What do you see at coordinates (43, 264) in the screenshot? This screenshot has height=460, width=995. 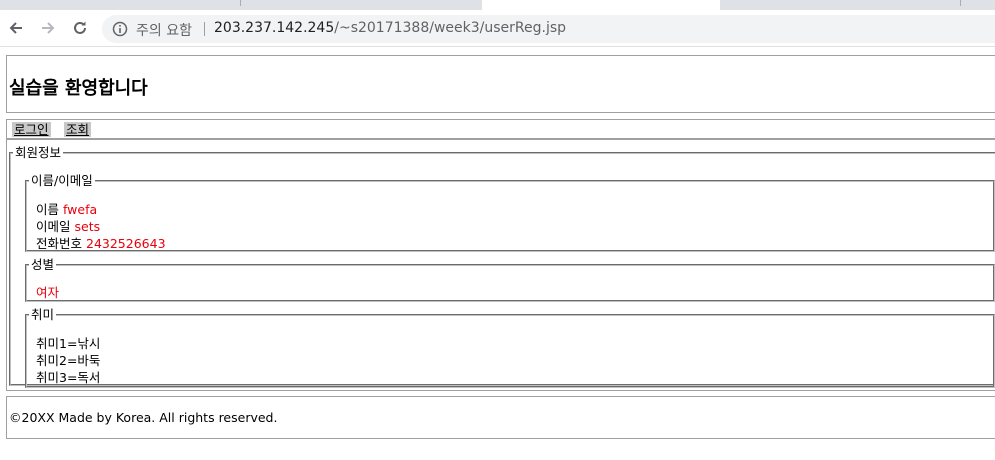 I see `gender-legend: 성별` at bounding box center [43, 264].